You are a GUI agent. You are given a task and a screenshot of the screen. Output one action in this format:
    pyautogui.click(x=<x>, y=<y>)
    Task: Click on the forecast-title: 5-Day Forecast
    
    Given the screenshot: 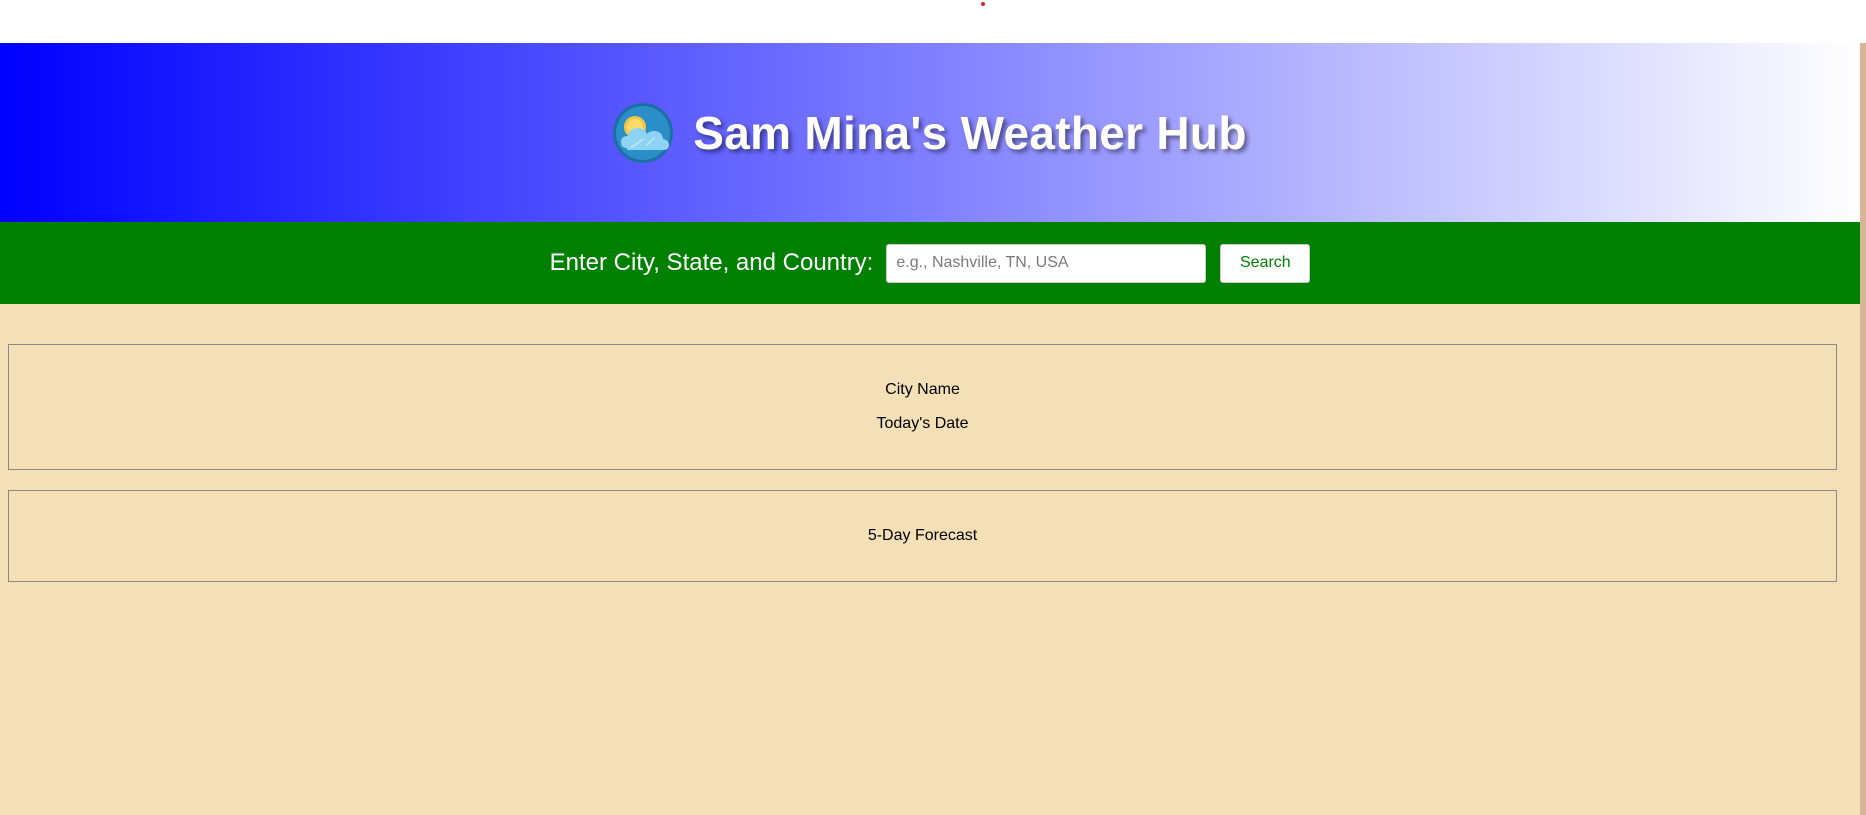 What is the action you would take?
    pyautogui.click(x=922, y=535)
    